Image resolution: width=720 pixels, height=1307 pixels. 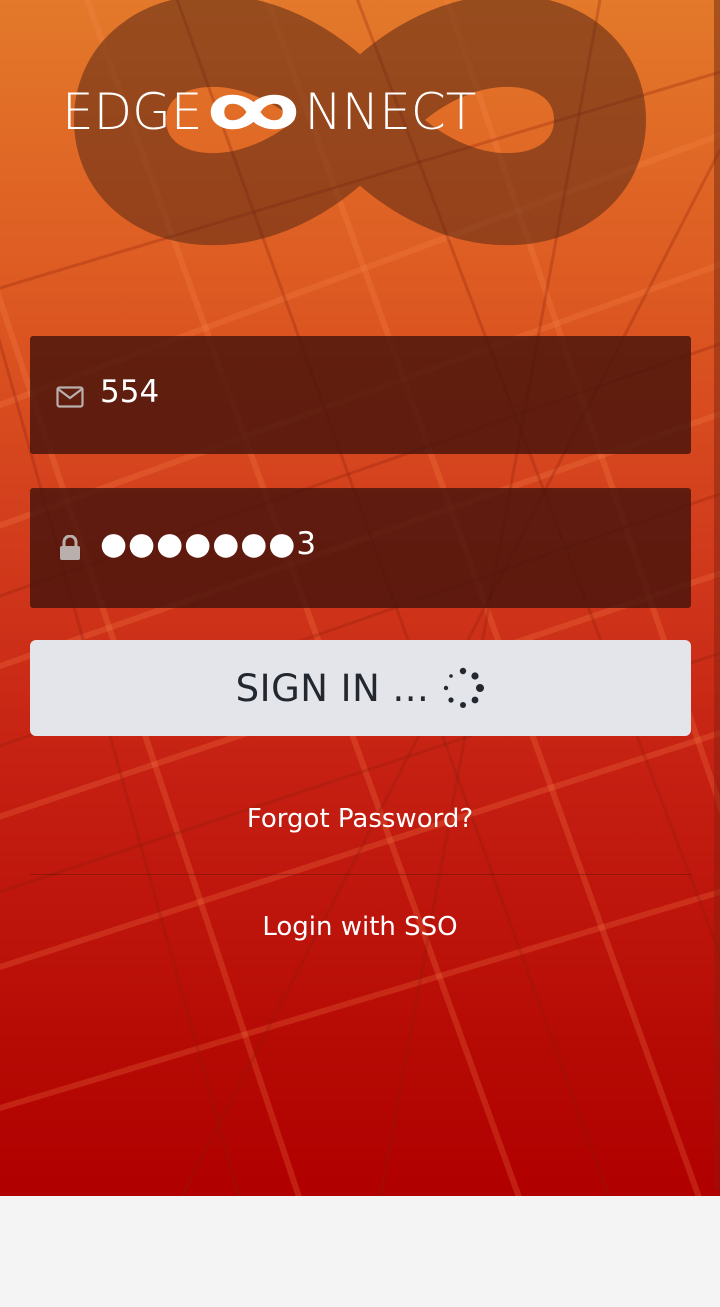 I want to click on divider, so click(x=360, y=874).